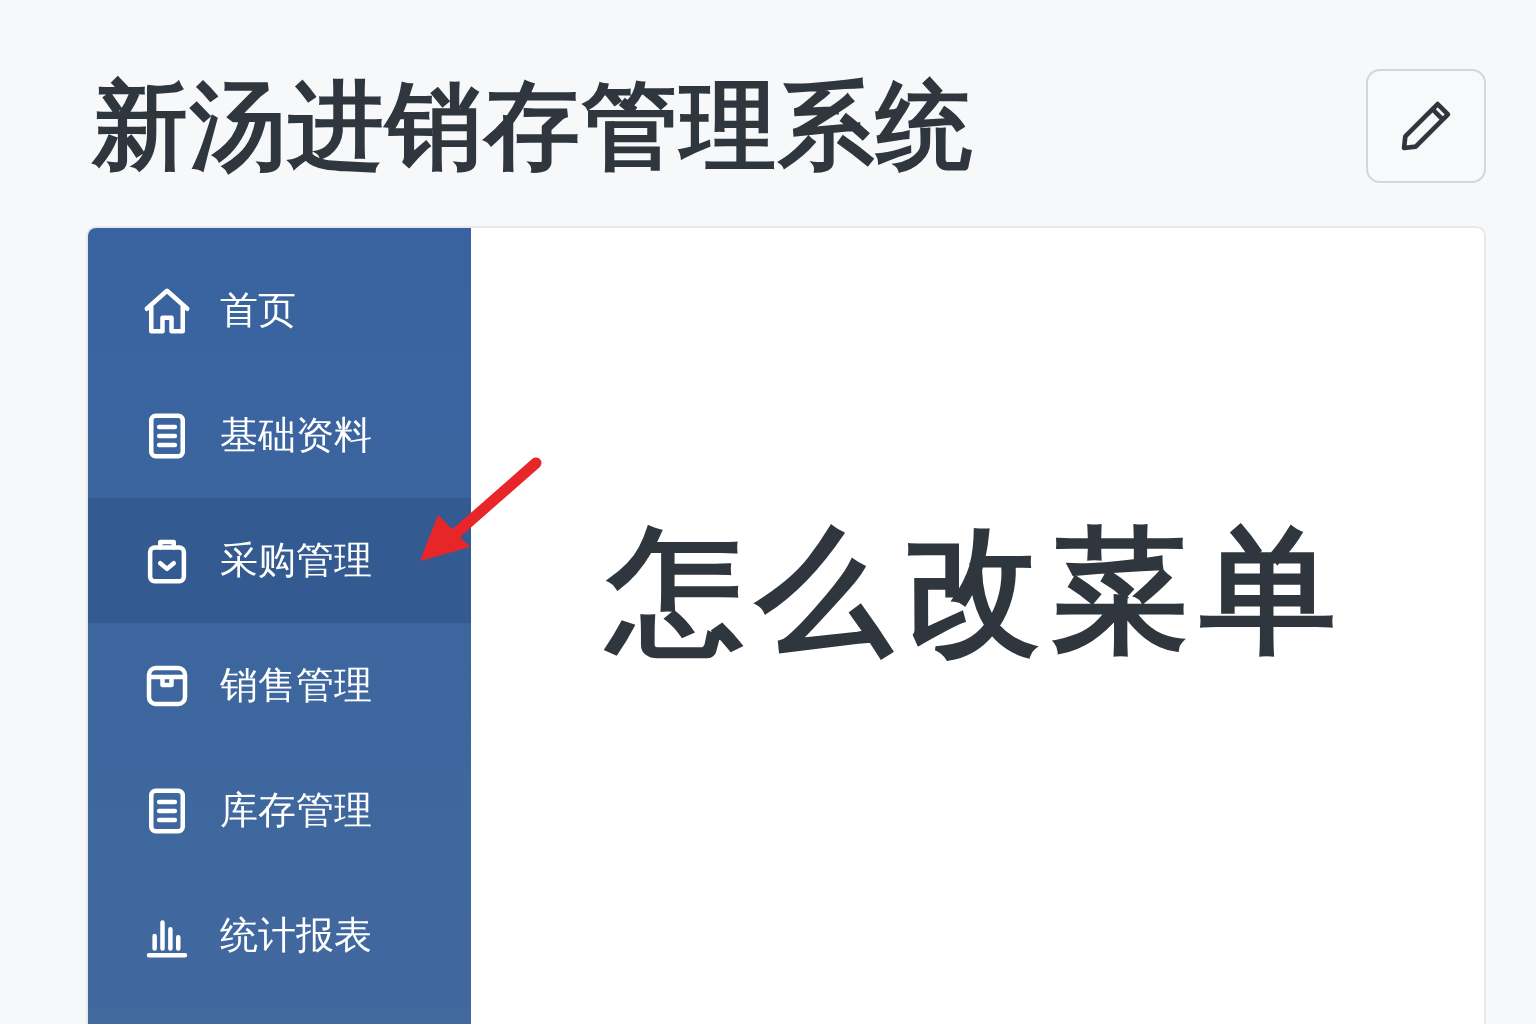  What do you see at coordinates (279, 310) in the screenshot?
I see `sidebar-item: 首页` at bounding box center [279, 310].